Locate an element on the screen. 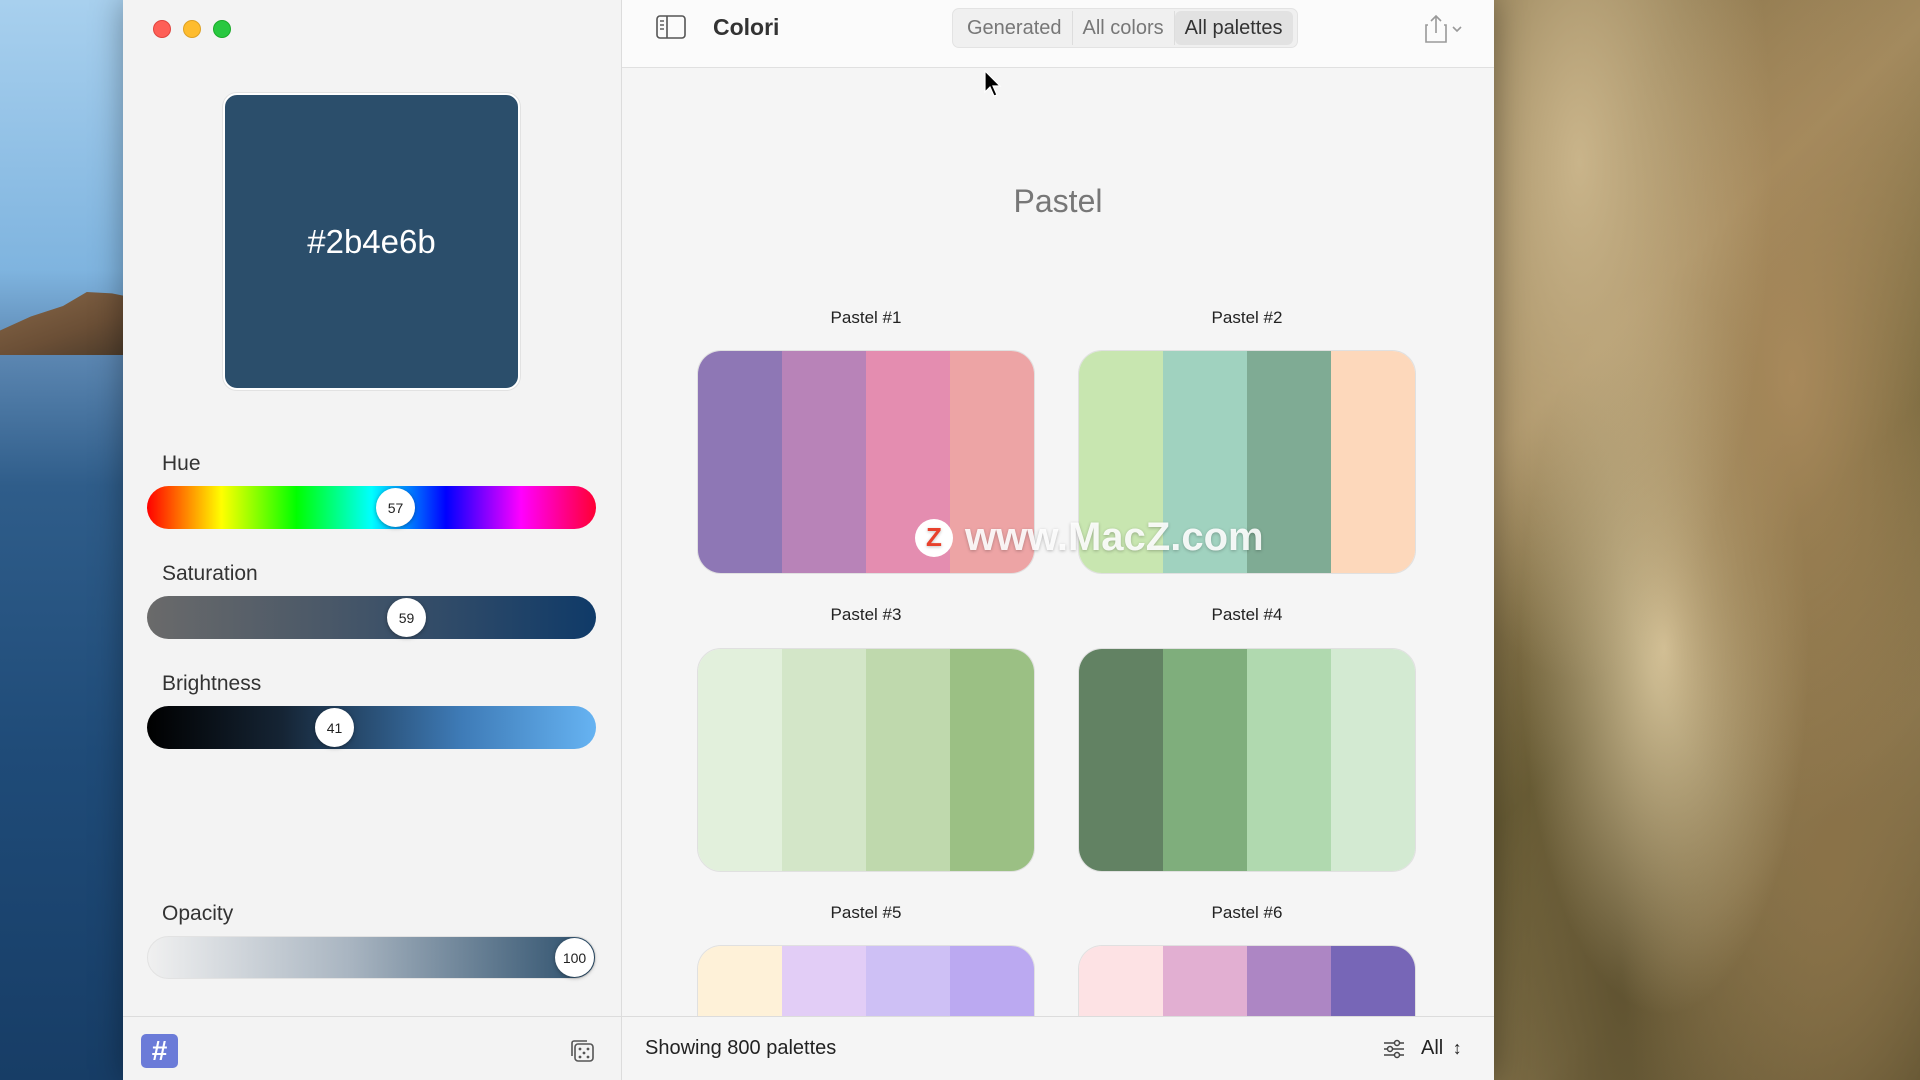  color-swatch: #2b4e6b is located at coordinates (371, 241).